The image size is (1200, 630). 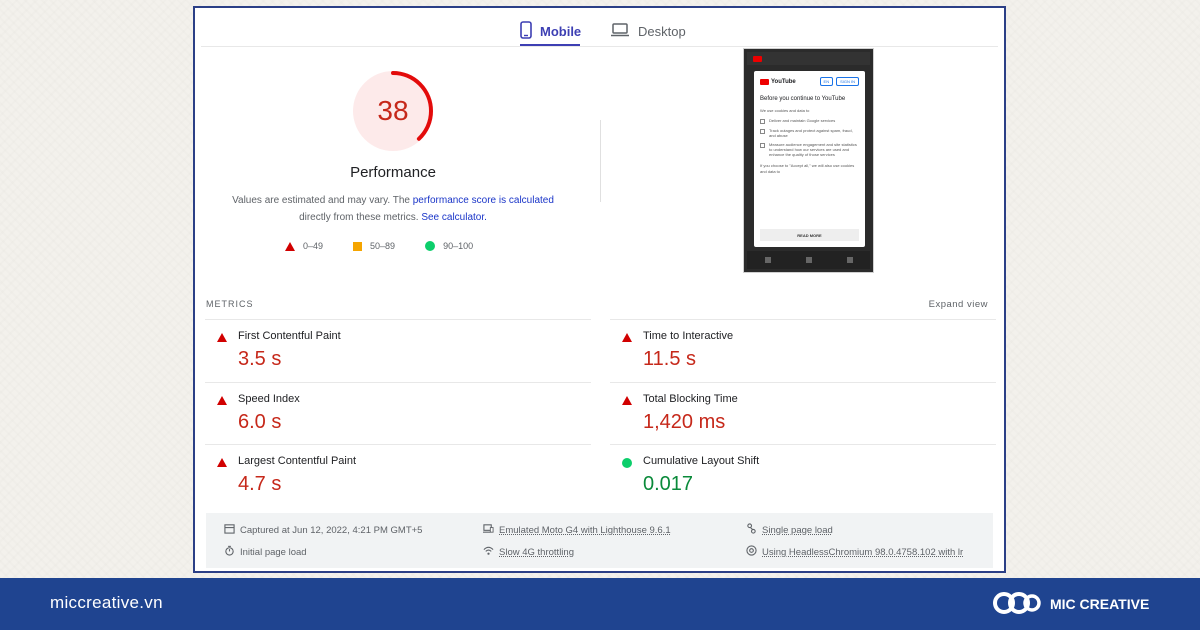 I want to click on network-throttling: Slow 4G throttling, so click(x=528, y=552).